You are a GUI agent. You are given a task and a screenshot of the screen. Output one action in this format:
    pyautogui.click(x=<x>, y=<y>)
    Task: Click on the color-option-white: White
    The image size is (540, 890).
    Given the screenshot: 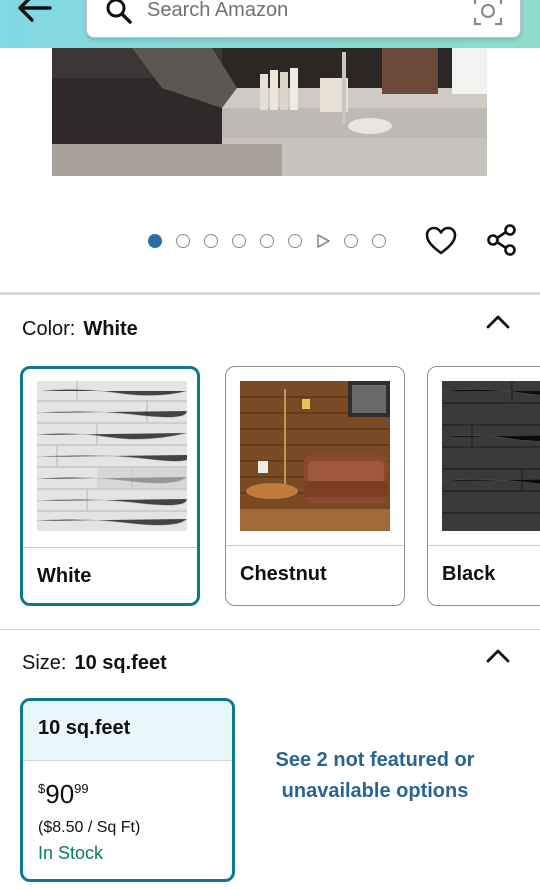 What is the action you would take?
    pyautogui.click(x=110, y=486)
    